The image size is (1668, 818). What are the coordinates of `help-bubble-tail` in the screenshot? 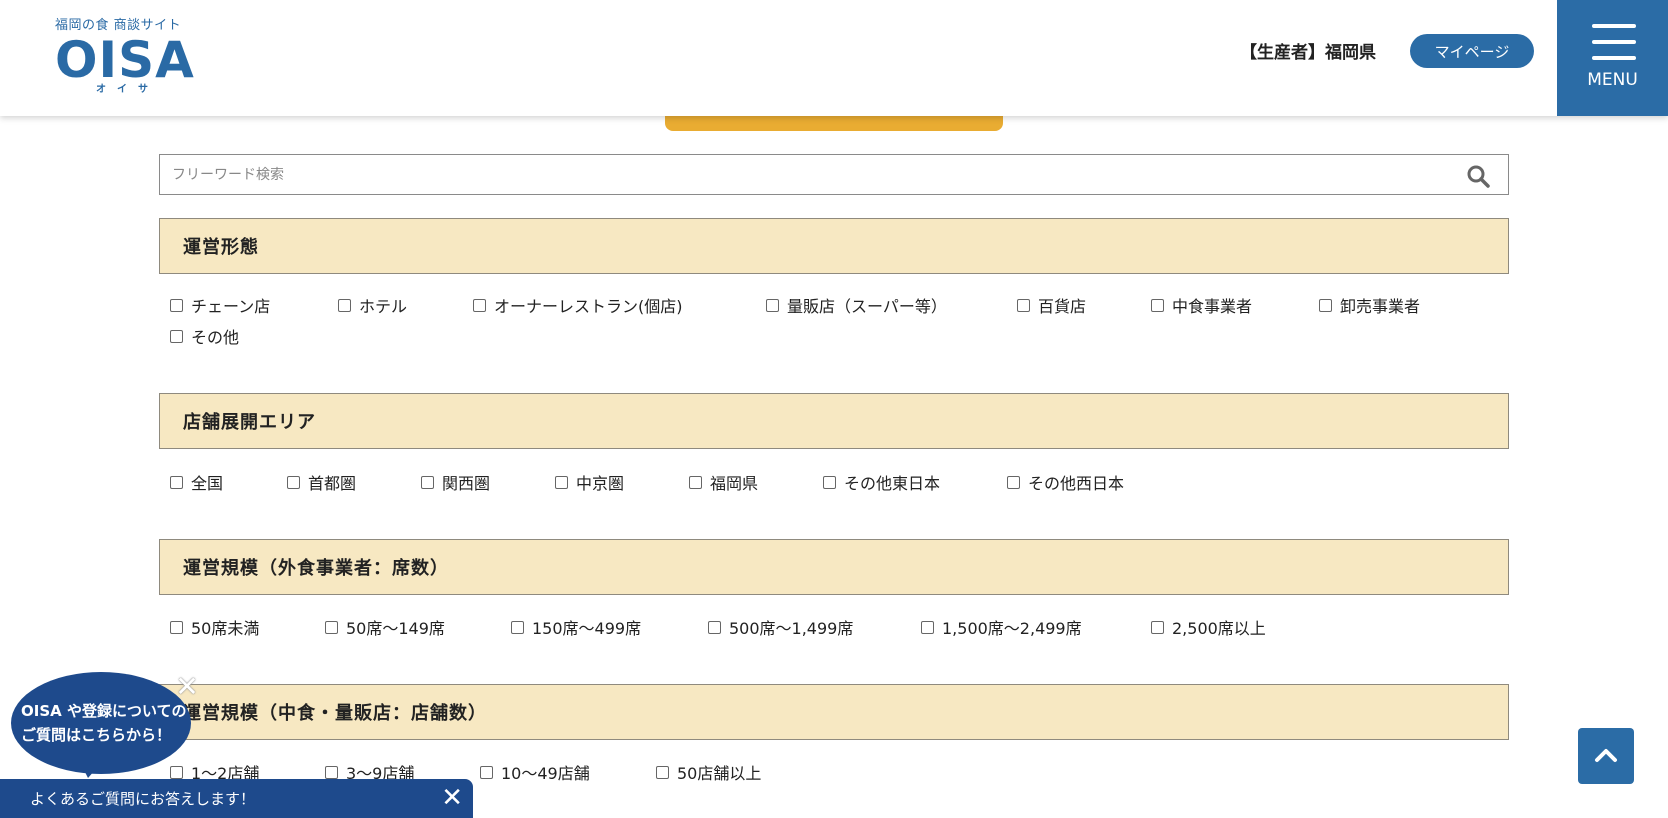 It's located at (91, 770).